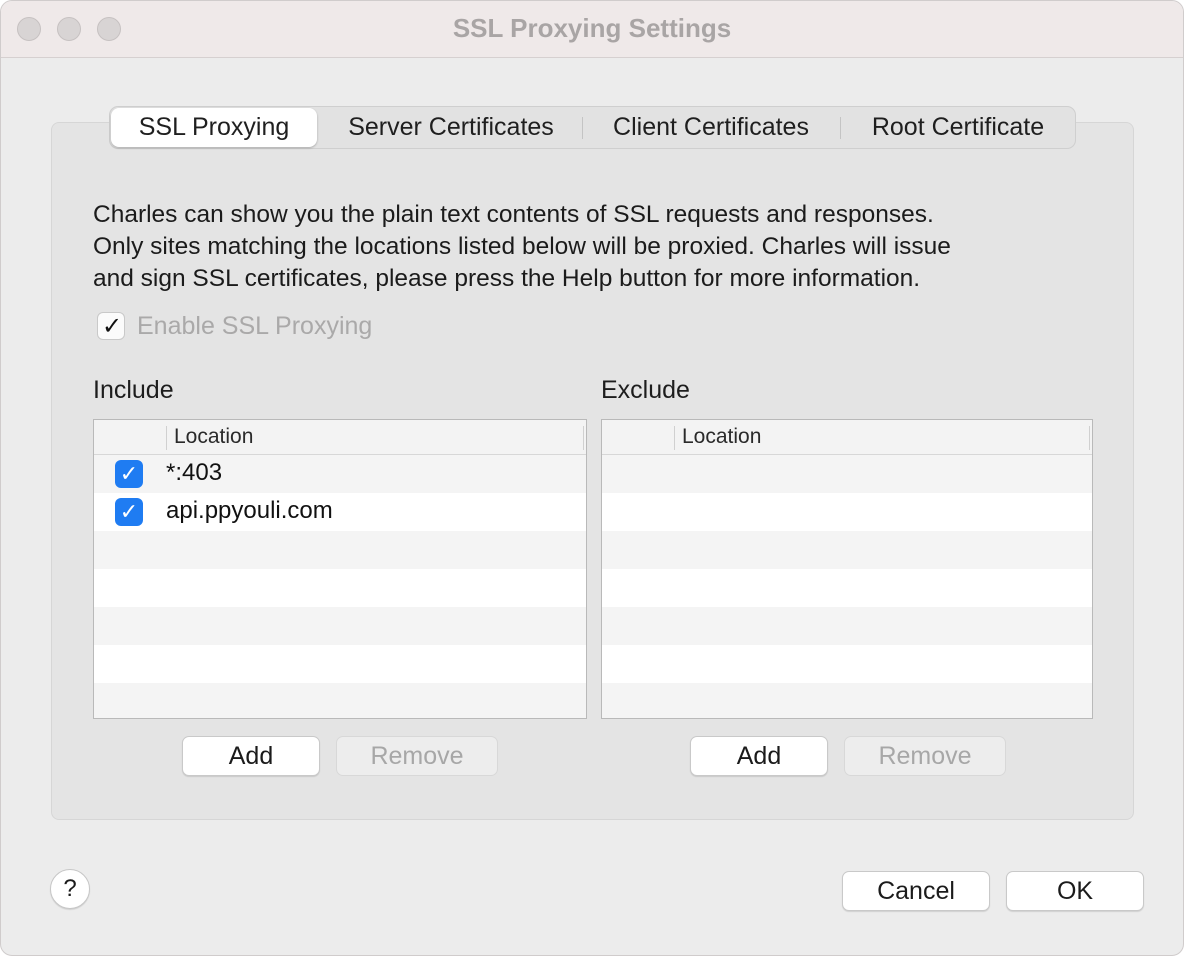 Image resolution: width=1184 pixels, height=956 pixels. I want to click on tab-server-certificates: Server Certificates, so click(451, 127).